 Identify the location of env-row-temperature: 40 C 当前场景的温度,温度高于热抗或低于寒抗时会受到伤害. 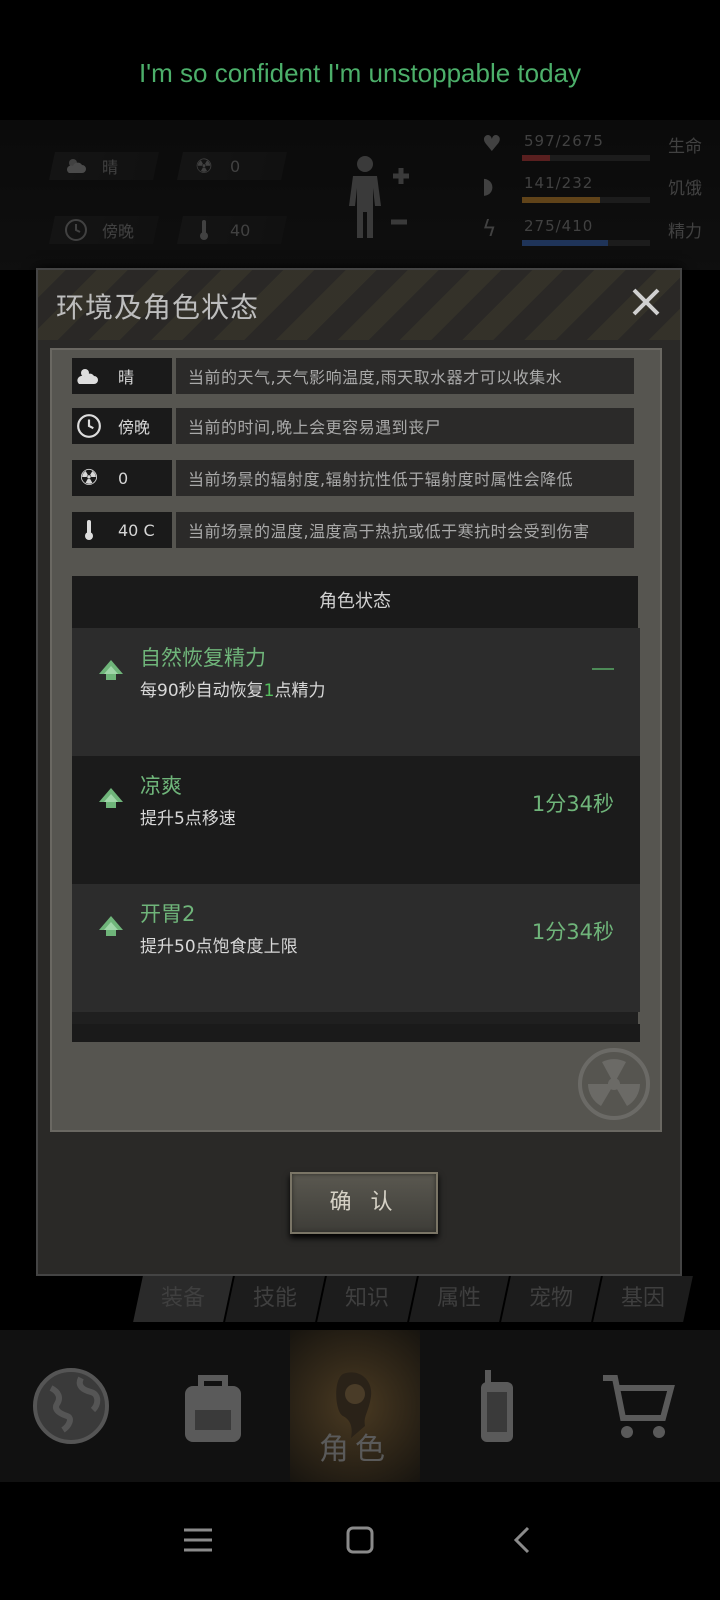
(353, 530).